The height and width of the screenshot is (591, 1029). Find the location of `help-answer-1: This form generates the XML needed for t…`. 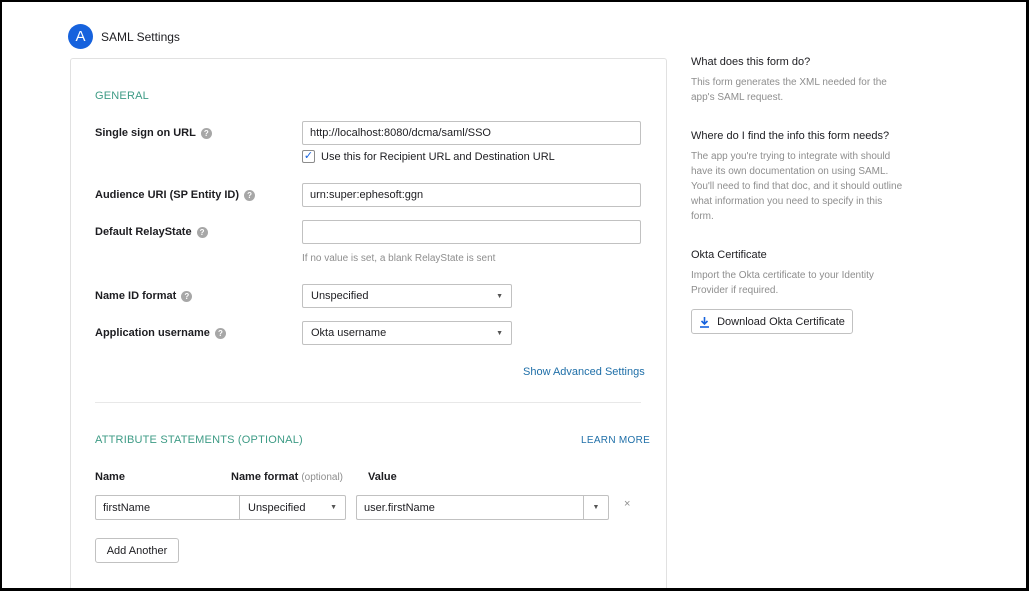

help-answer-1: This form generates the XML needed for t… is located at coordinates (789, 90).